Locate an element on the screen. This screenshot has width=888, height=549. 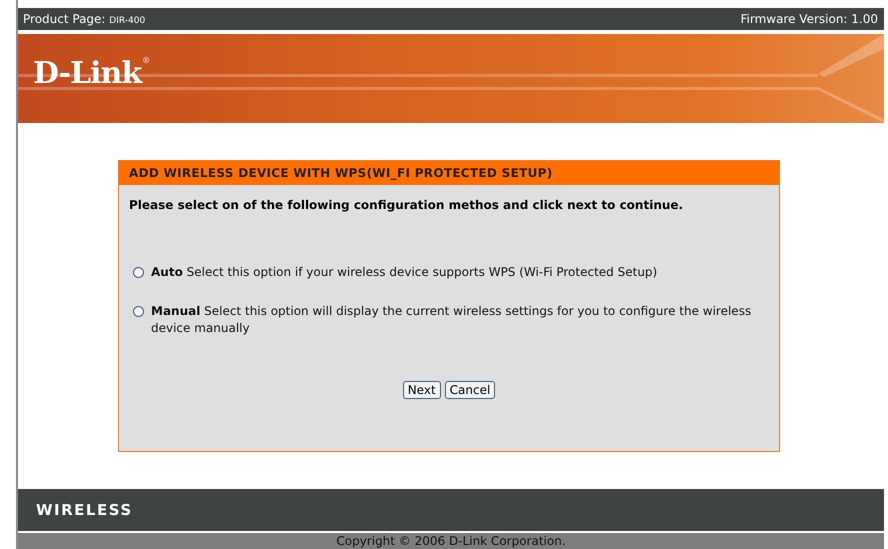
product-label: Product Page: DIR-400 is located at coordinates (84, 19).